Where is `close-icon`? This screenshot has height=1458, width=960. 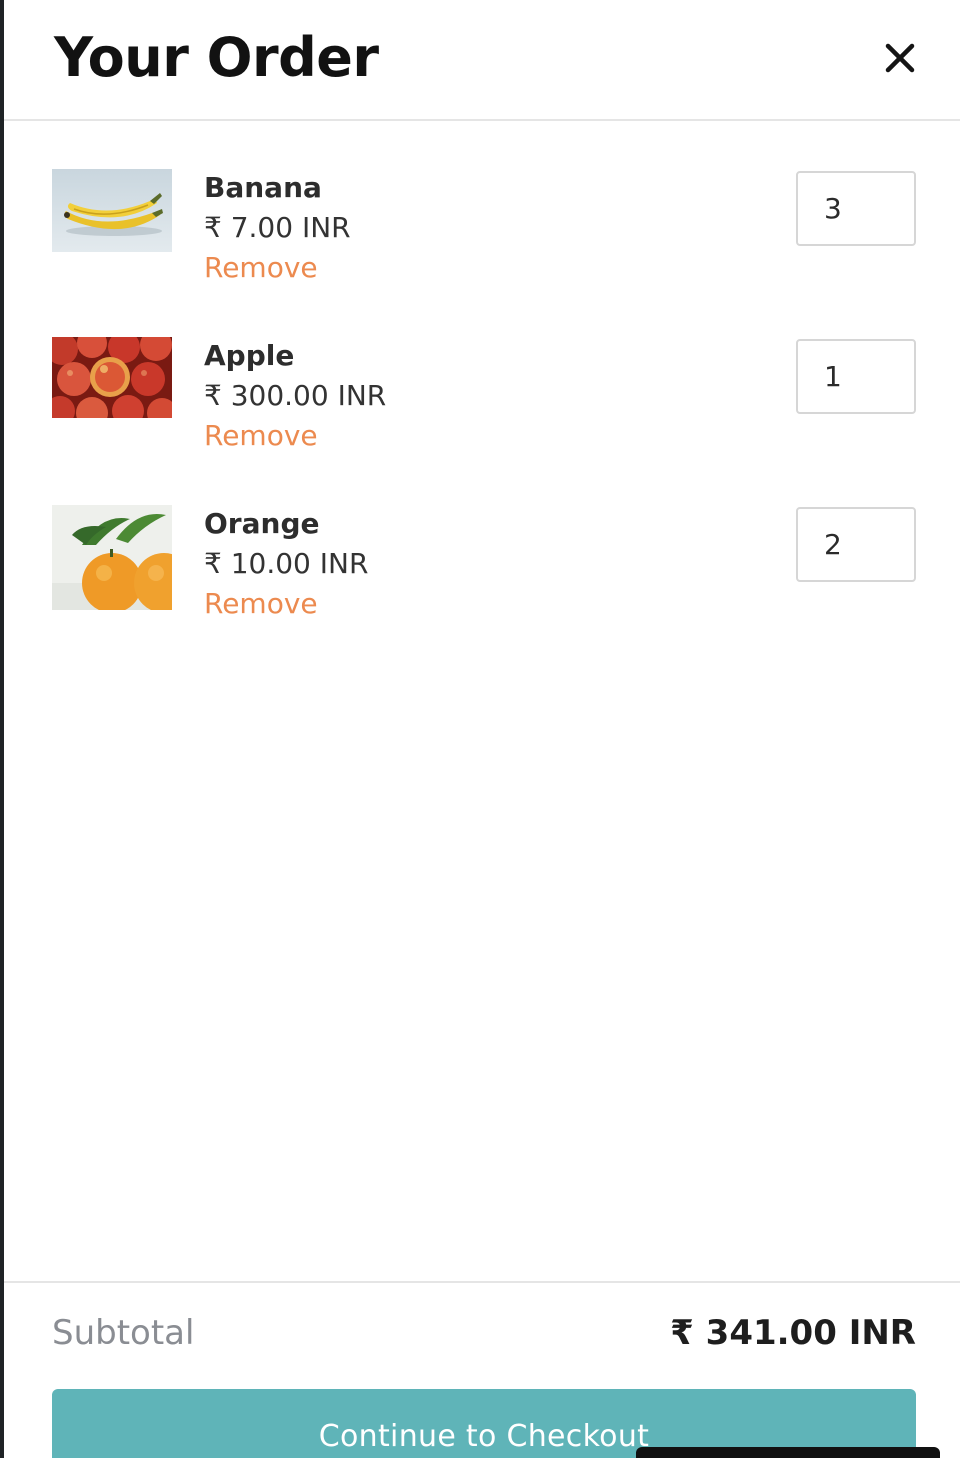
close-icon is located at coordinates (900, 58).